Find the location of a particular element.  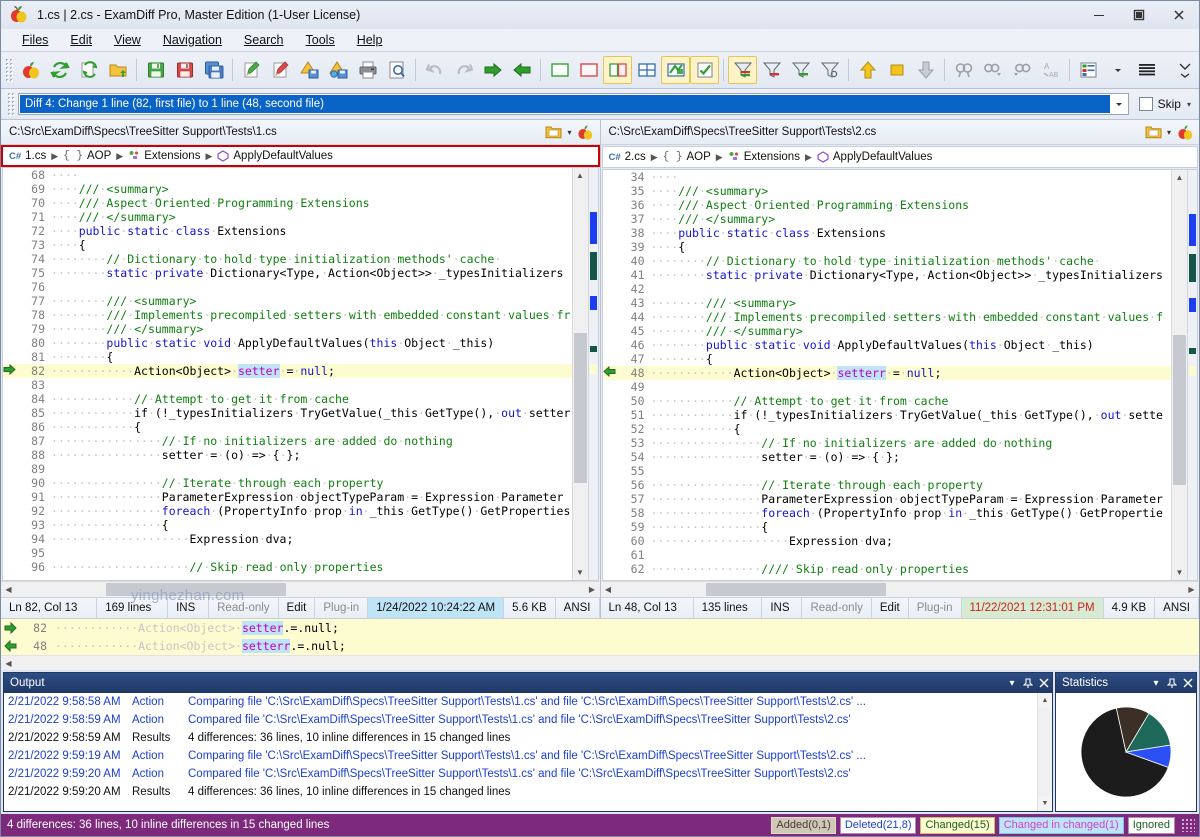

chevron-down-icon is located at coordinates (1119, 104).